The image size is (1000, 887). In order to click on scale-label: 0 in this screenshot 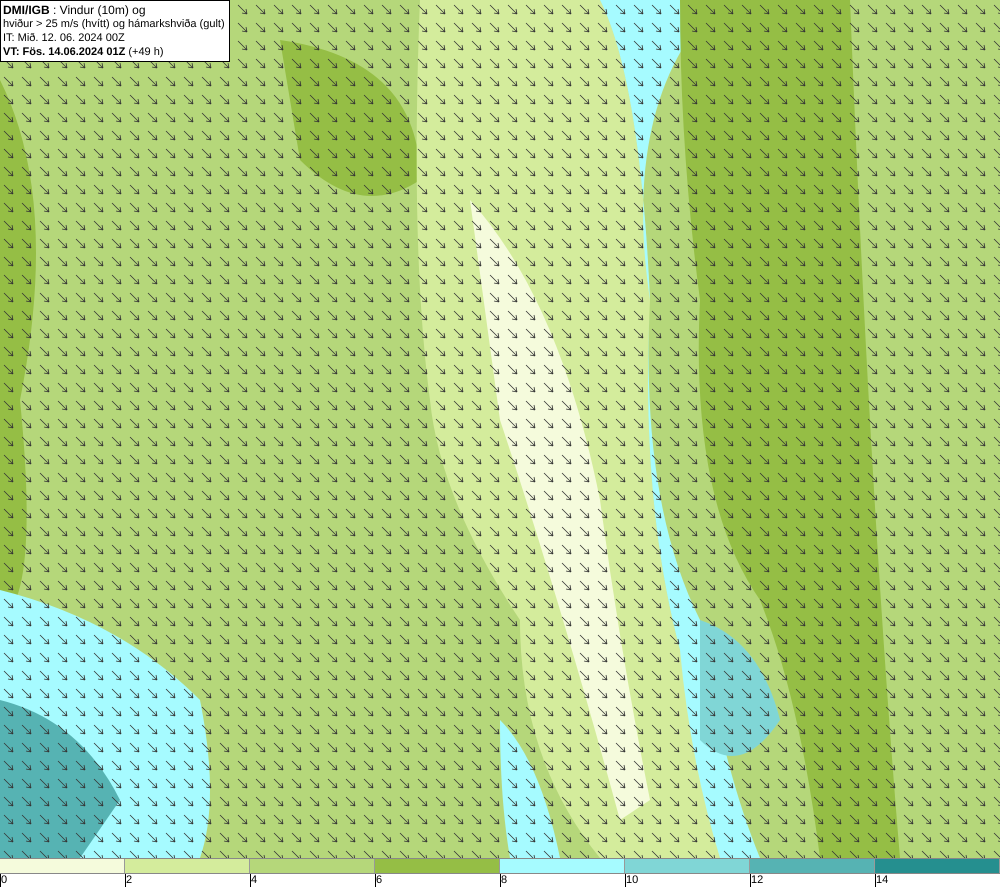, I will do `click(4, 880)`.